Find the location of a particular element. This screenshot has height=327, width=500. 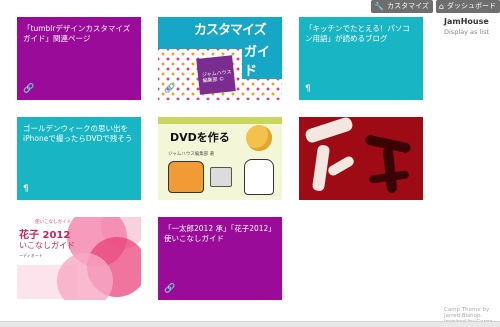

cover-author: ーディネート is located at coordinates (31, 255).